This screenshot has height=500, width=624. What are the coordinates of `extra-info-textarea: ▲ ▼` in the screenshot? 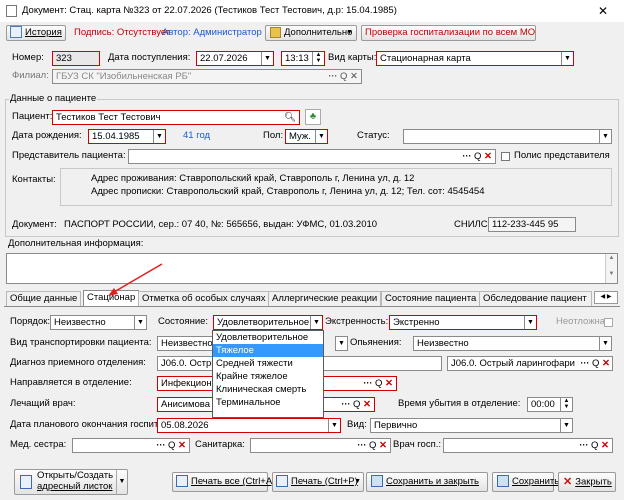 It's located at (312, 268).